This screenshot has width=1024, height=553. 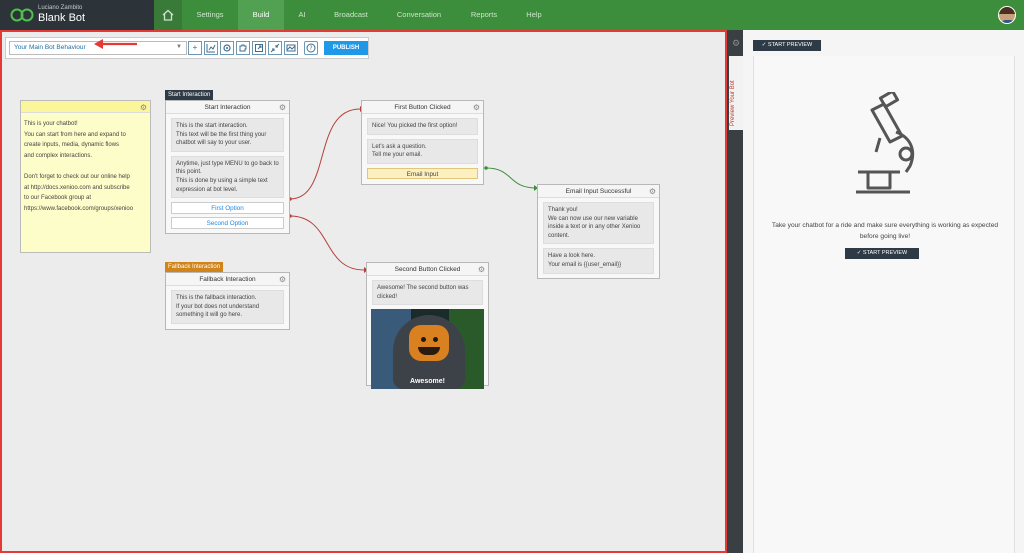 I want to click on text-message: Nice! You picked the first option!, so click(x=422, y=126).